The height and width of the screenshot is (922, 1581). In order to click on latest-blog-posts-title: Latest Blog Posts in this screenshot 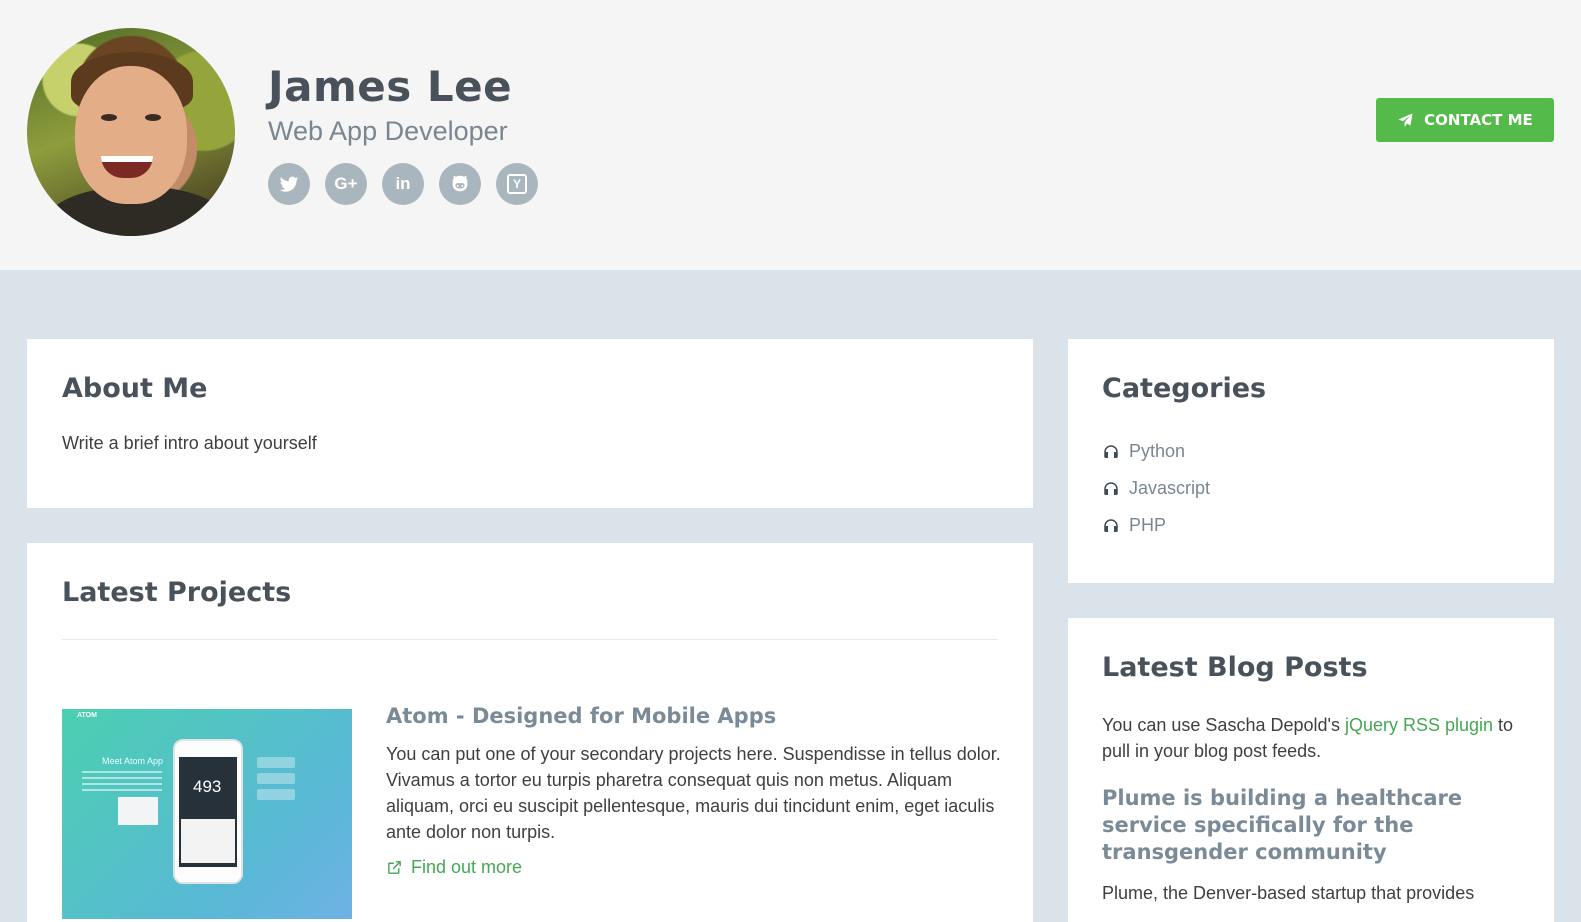, I will do `click(1235, 667)`.